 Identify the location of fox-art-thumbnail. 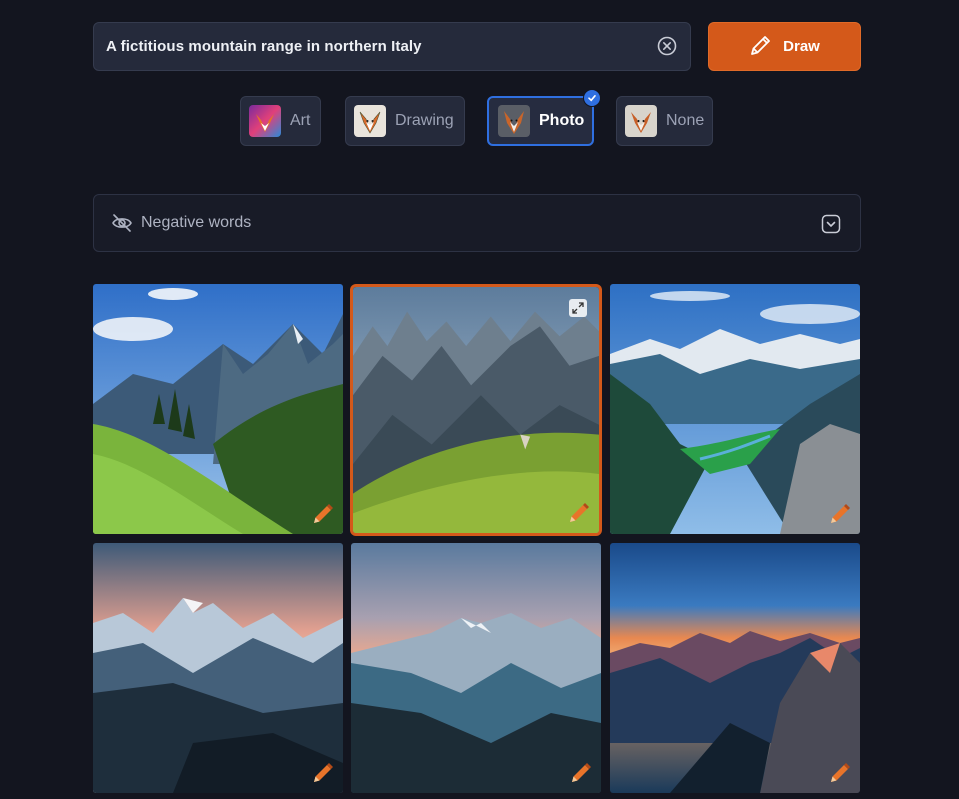
(265, 121).